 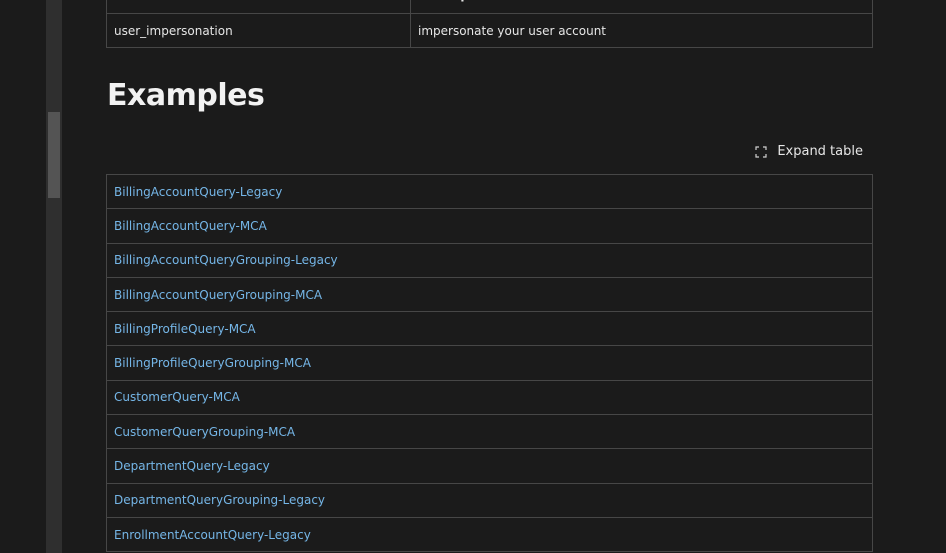 I want to click on table-row: BillingProfileQueryGrouping-MCA, so click(x=489, y=363).